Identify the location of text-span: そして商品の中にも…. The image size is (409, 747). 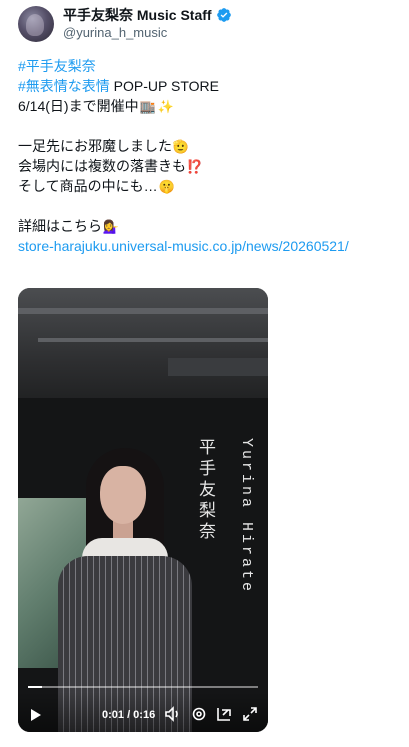
(88, 186).